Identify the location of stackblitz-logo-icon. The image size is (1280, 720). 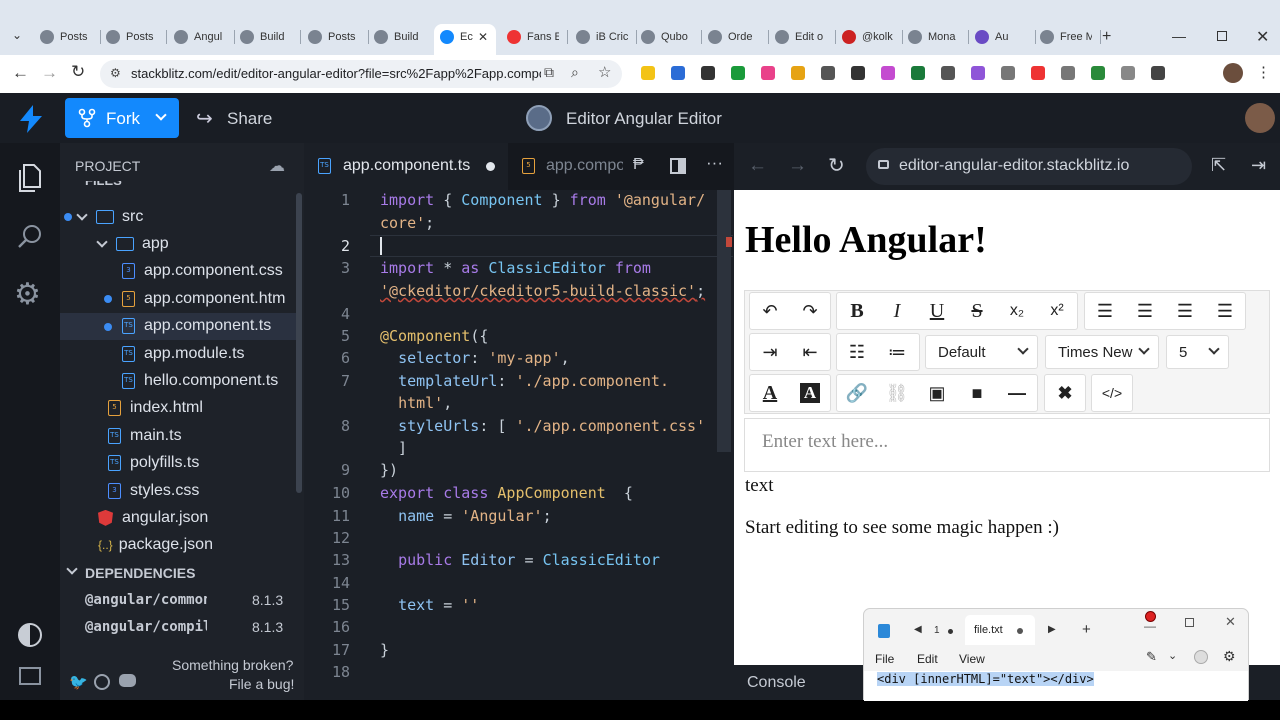
(31, 119).